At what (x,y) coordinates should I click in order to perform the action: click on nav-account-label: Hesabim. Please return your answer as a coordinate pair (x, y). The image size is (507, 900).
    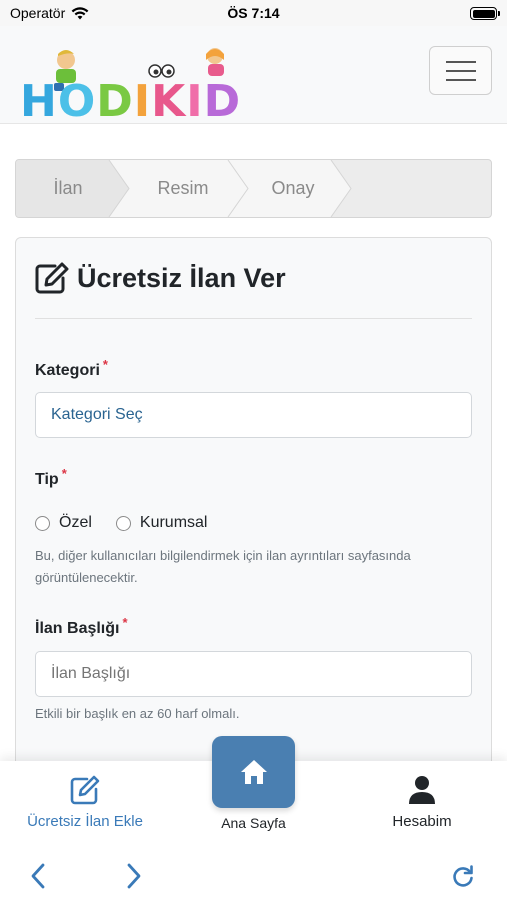
    Looking at the image, I should click on (422, 821).